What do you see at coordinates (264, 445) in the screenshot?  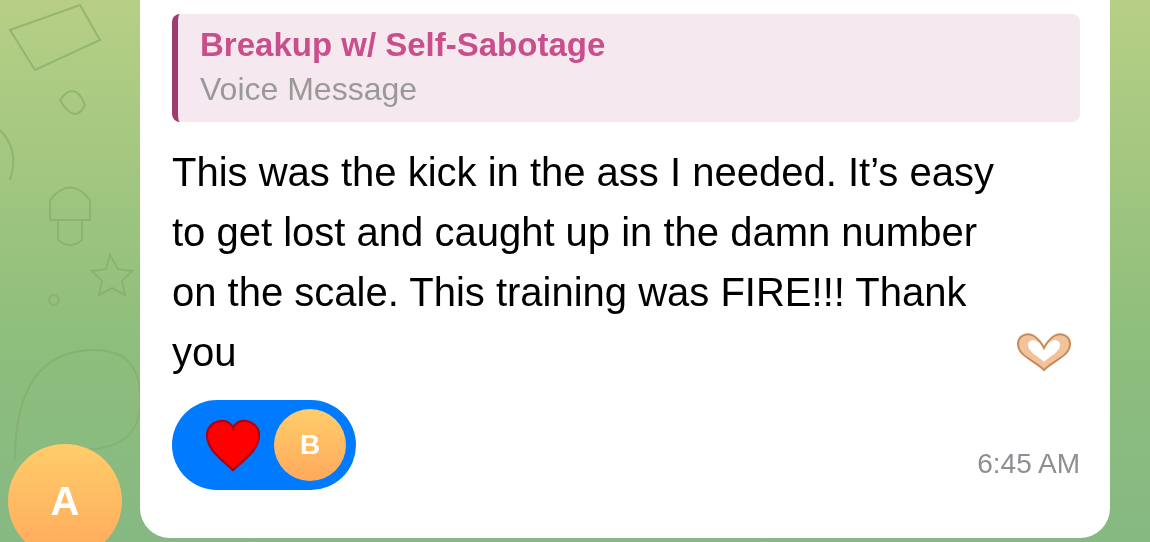 I see `reaction-button: B` at bounding box center [264, 445].